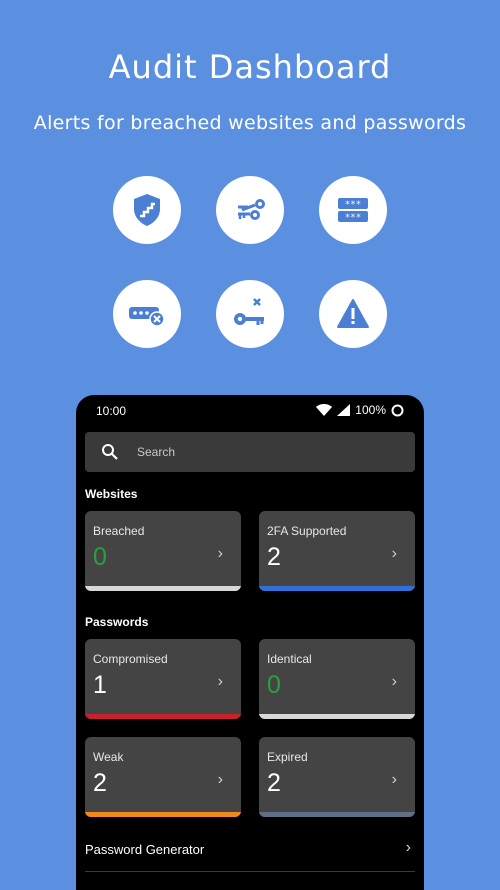 This screenshot has width=500, height=890. I want to click on password-generator-row: Password Generator ›, so click(250, 851).